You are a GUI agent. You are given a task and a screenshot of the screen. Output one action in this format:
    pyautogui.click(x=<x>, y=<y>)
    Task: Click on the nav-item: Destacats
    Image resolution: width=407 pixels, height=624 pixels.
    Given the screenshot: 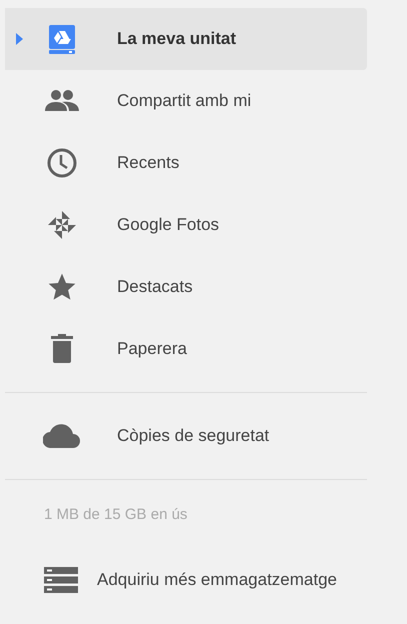 What is the action you would take?
    pyautogui.click(x=186, y=287)
    